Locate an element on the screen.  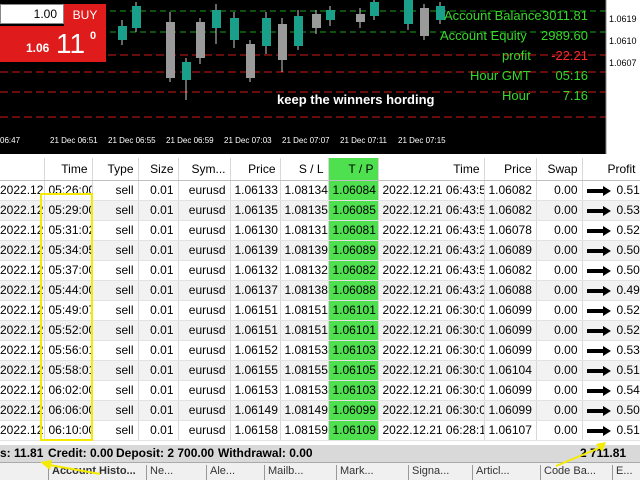
annotation-arrows is located at coordinates (323, 458).